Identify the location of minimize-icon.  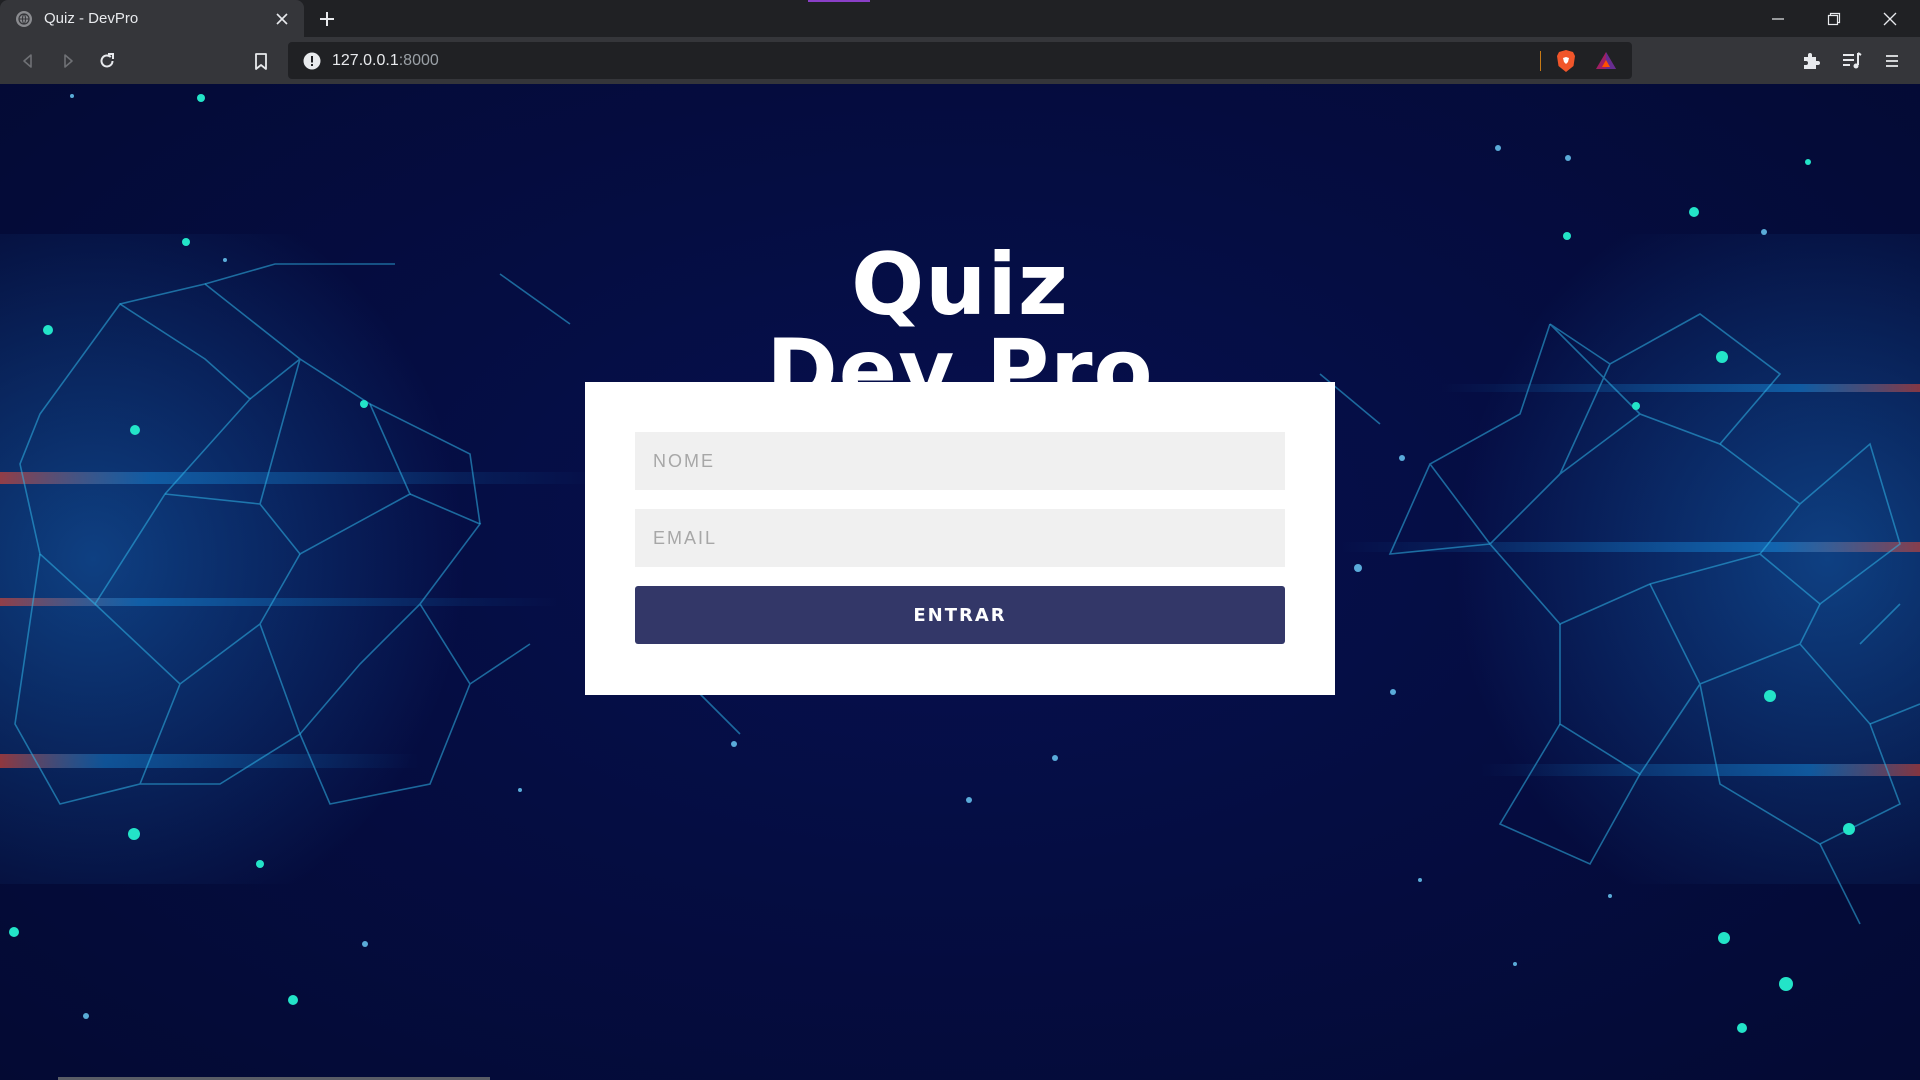
(1778, 18).